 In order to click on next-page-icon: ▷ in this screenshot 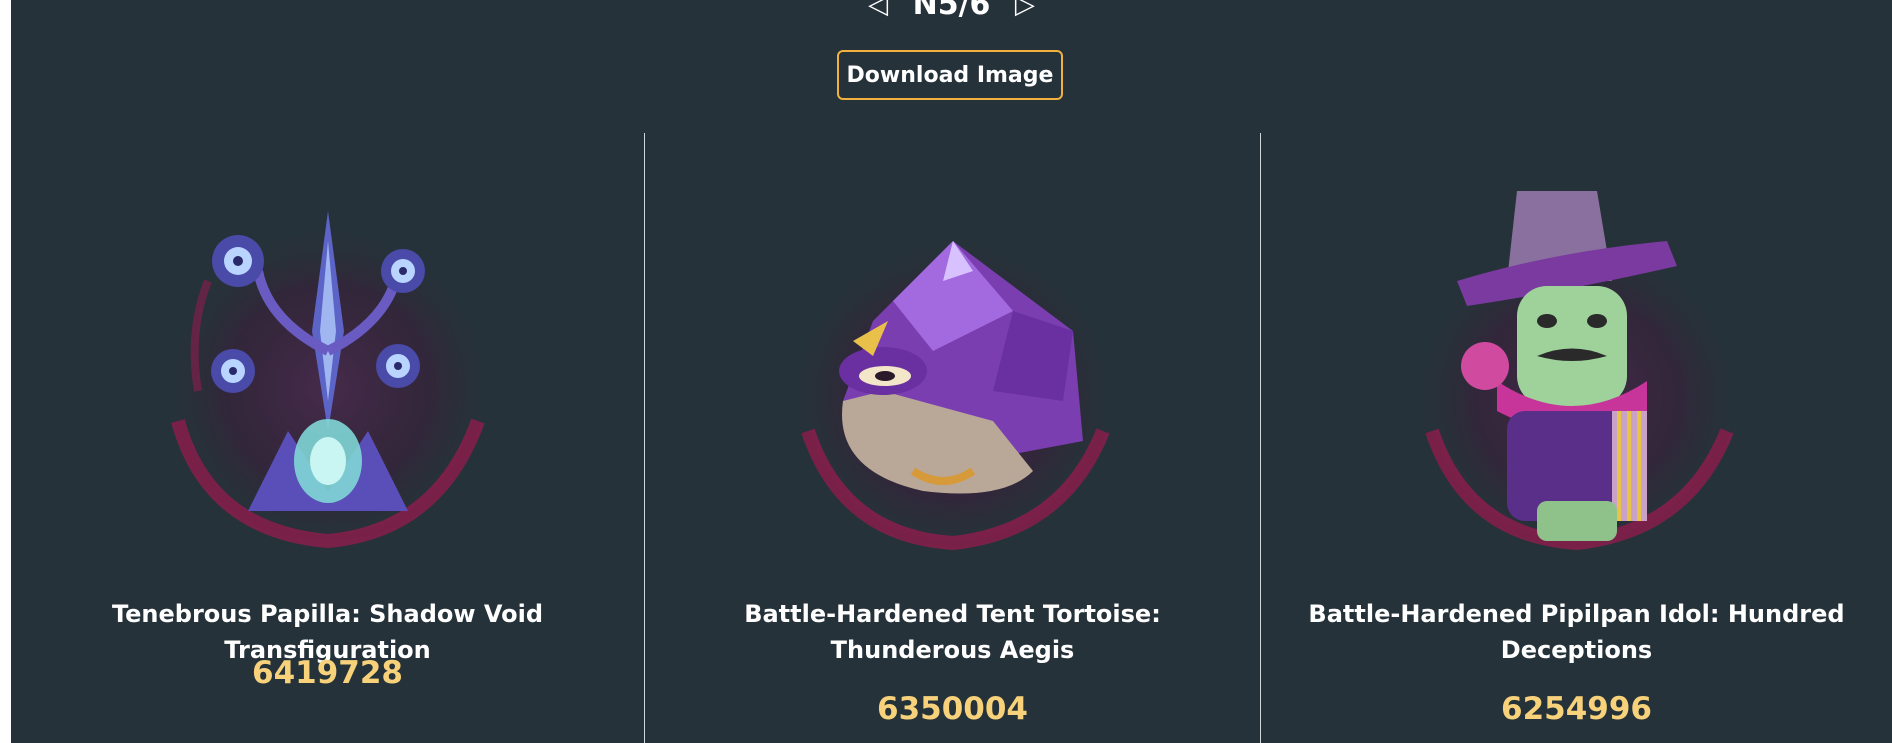, I will do `click(1025, 10)`.